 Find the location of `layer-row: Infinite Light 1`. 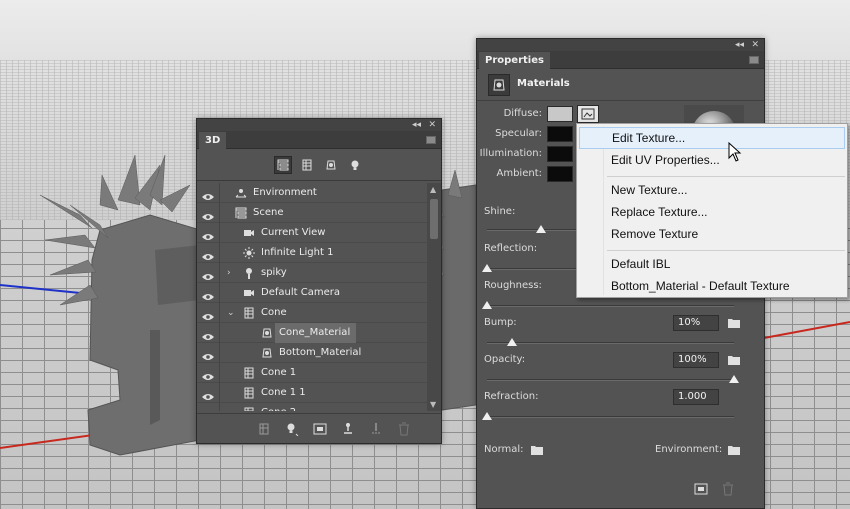

layer-row: Infinite Light 1 is located at coordinates (312, 253).